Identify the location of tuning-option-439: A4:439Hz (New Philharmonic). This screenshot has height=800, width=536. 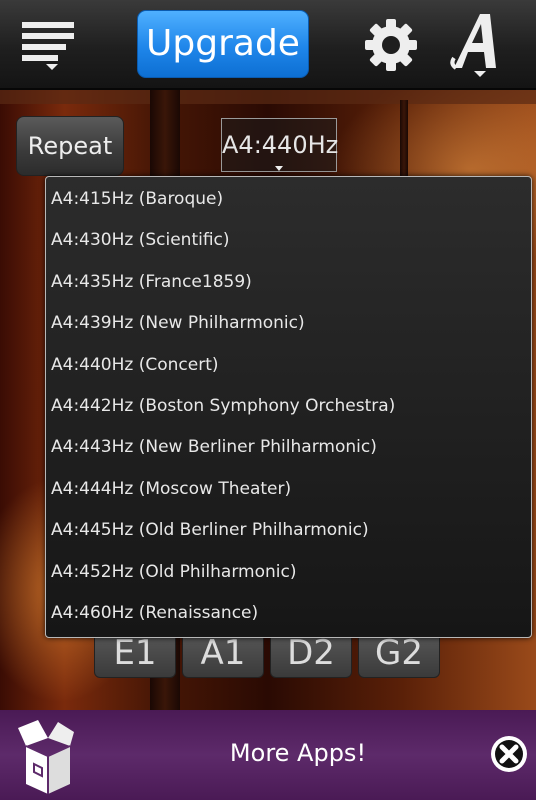
(288, 321).